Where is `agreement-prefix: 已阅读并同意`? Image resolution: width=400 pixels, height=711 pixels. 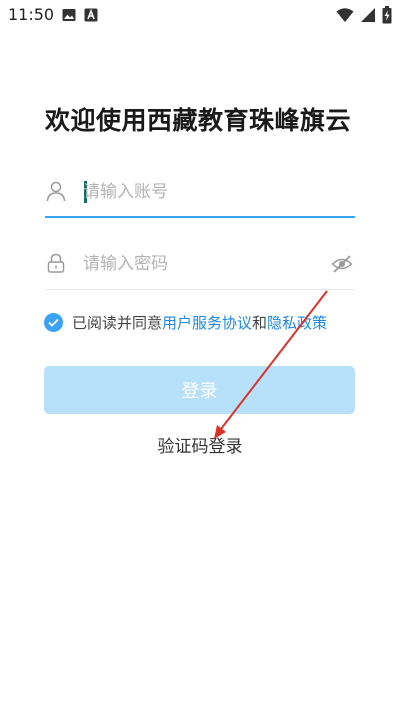 agreement-prefix: 已阅读并同意 is located at coordinates (117, 323).